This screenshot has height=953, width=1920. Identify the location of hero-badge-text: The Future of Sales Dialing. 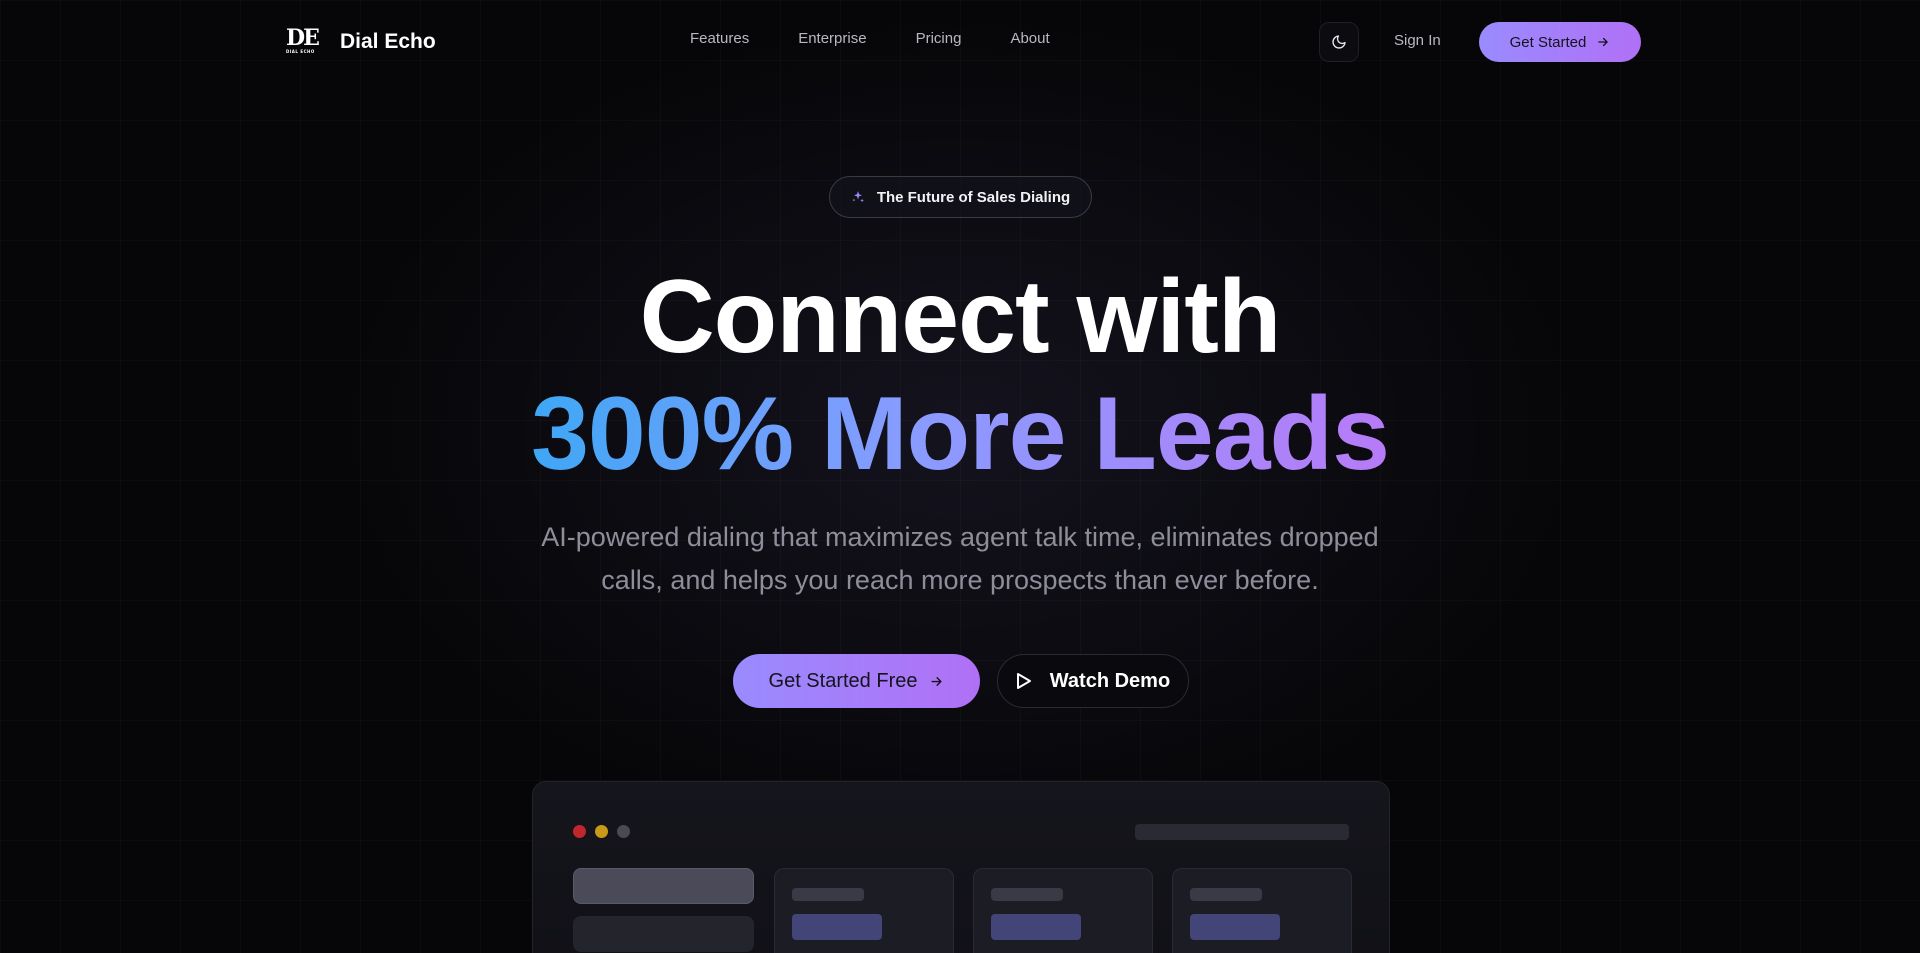
(973, 197).